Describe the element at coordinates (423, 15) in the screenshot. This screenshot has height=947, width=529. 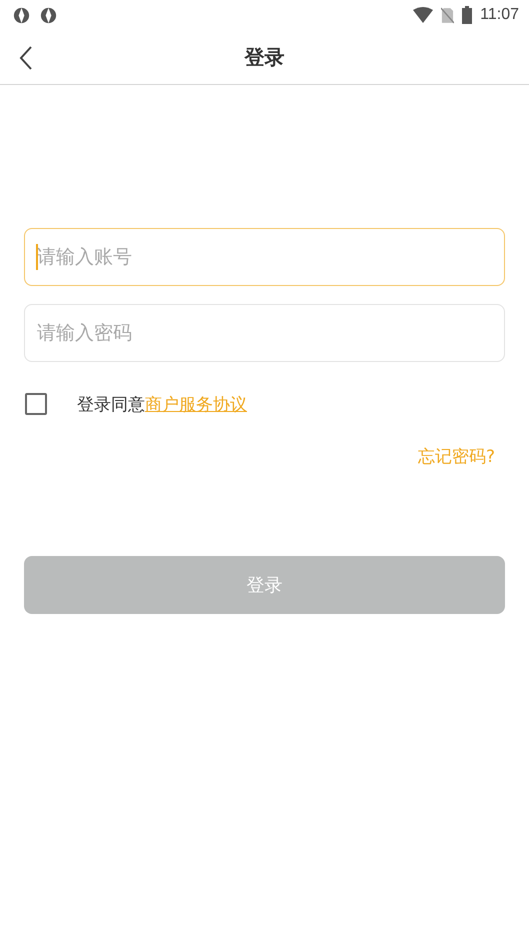
I see `wifi-icon` at that location.